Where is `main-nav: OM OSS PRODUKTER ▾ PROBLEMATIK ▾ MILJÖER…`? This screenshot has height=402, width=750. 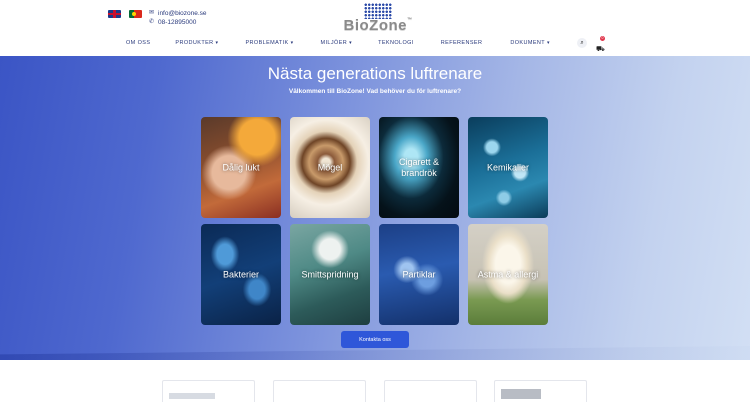 main-nav: OM OSS PRODUKTER ▾ PROBLEMATIK ▾ MILJÖER… is located at coordinates (338, 43).